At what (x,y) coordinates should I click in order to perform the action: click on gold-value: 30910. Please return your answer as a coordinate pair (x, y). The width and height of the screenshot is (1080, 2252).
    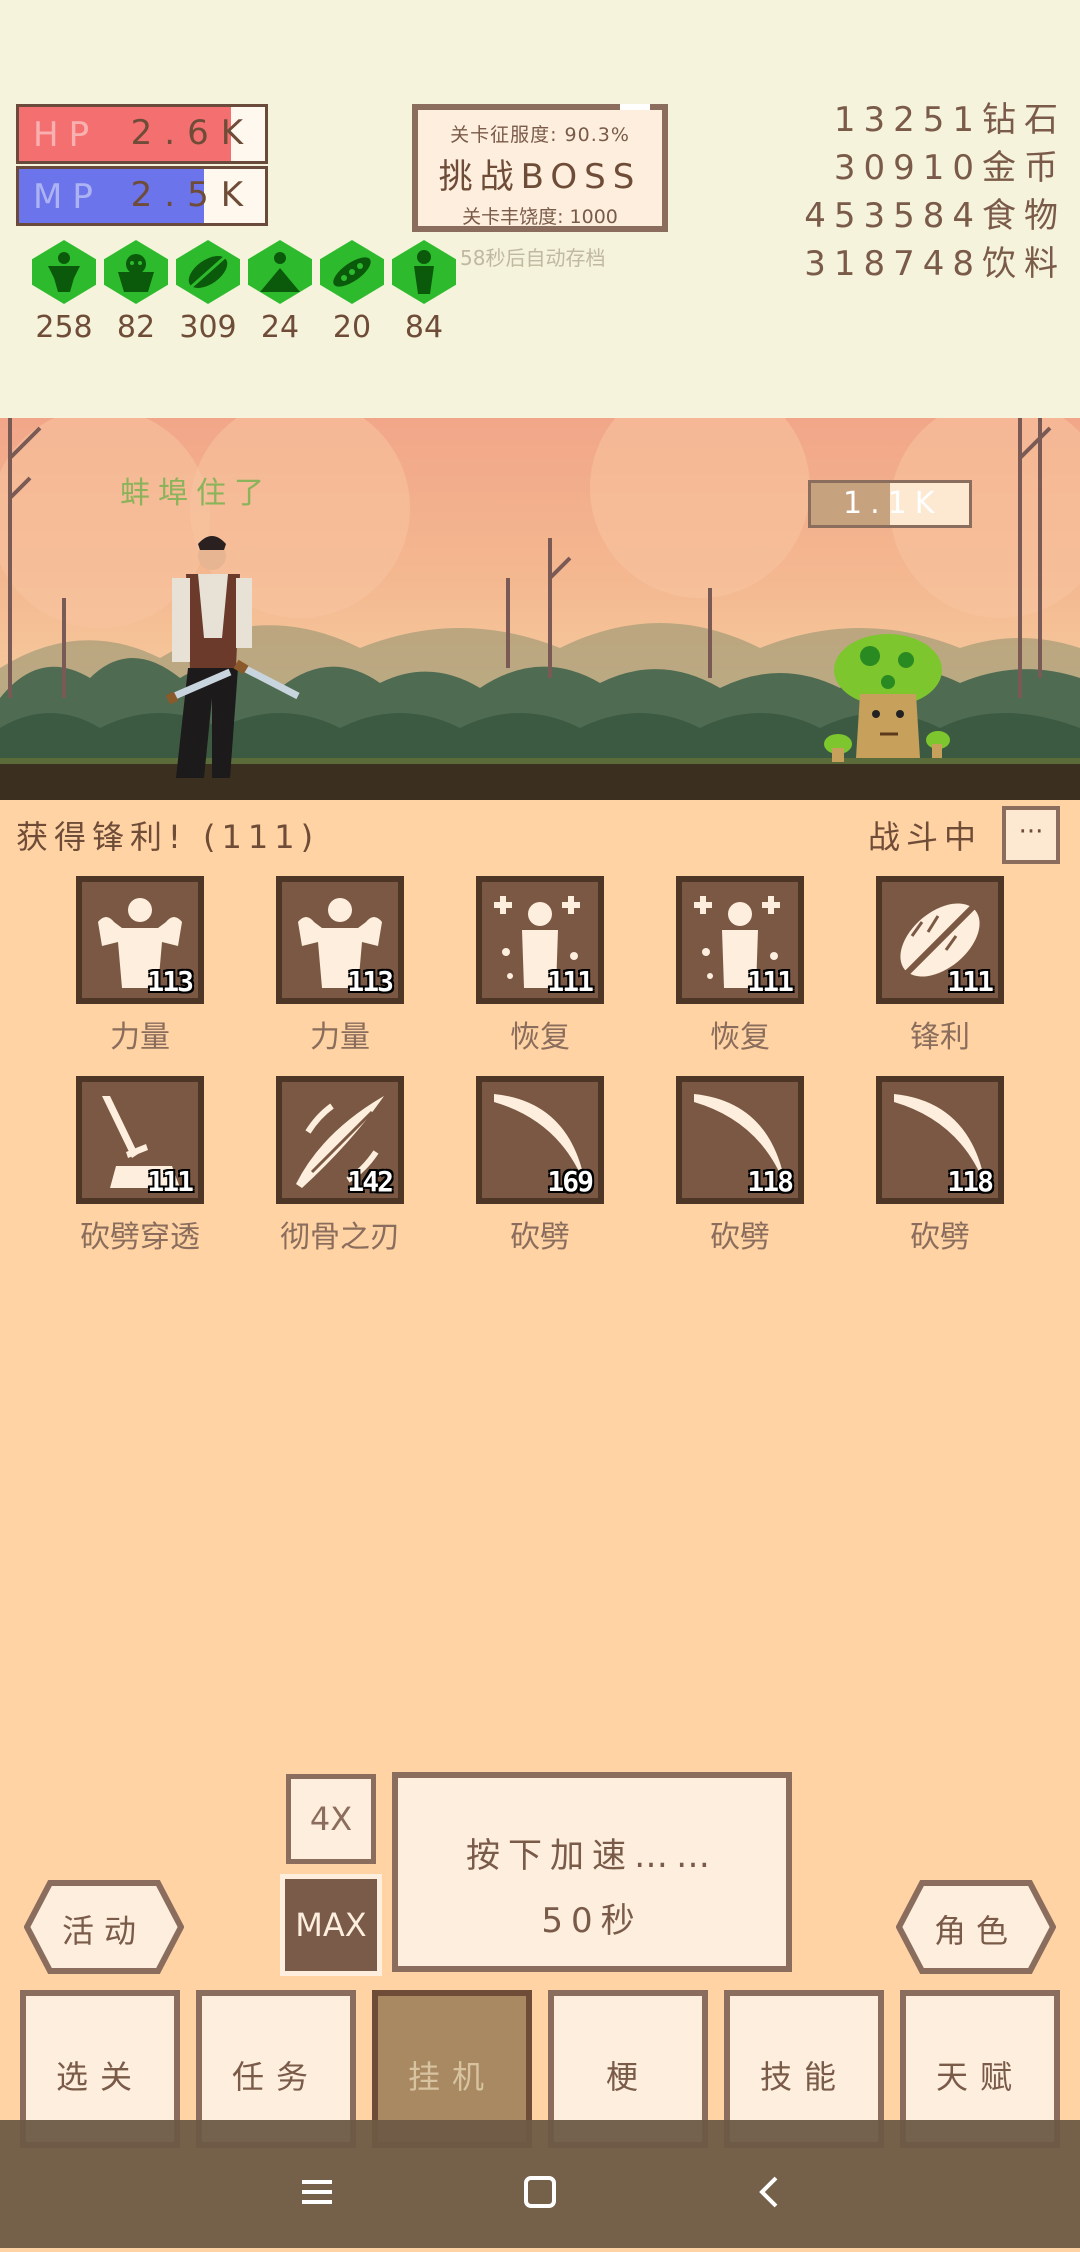
    Looking at the image, I should click on (907, 168).